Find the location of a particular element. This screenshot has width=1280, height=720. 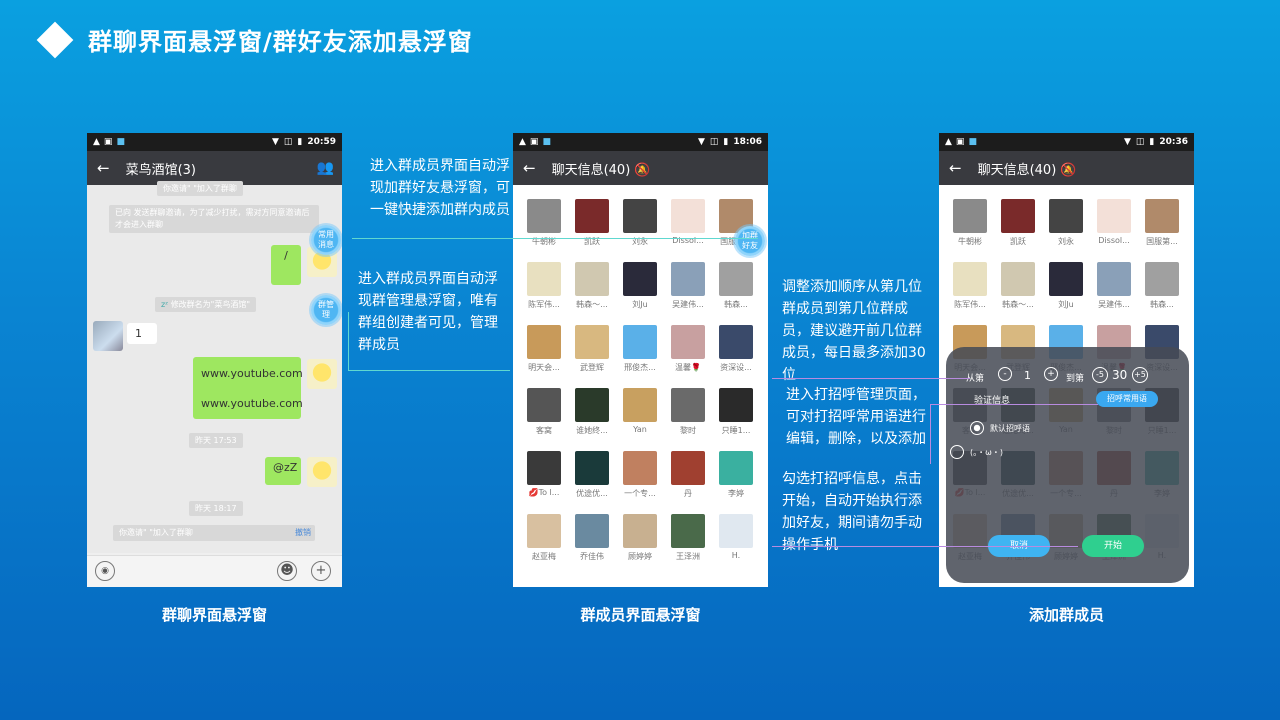

member-cell: 顾婷婷 is located at coordinates (640, 538).